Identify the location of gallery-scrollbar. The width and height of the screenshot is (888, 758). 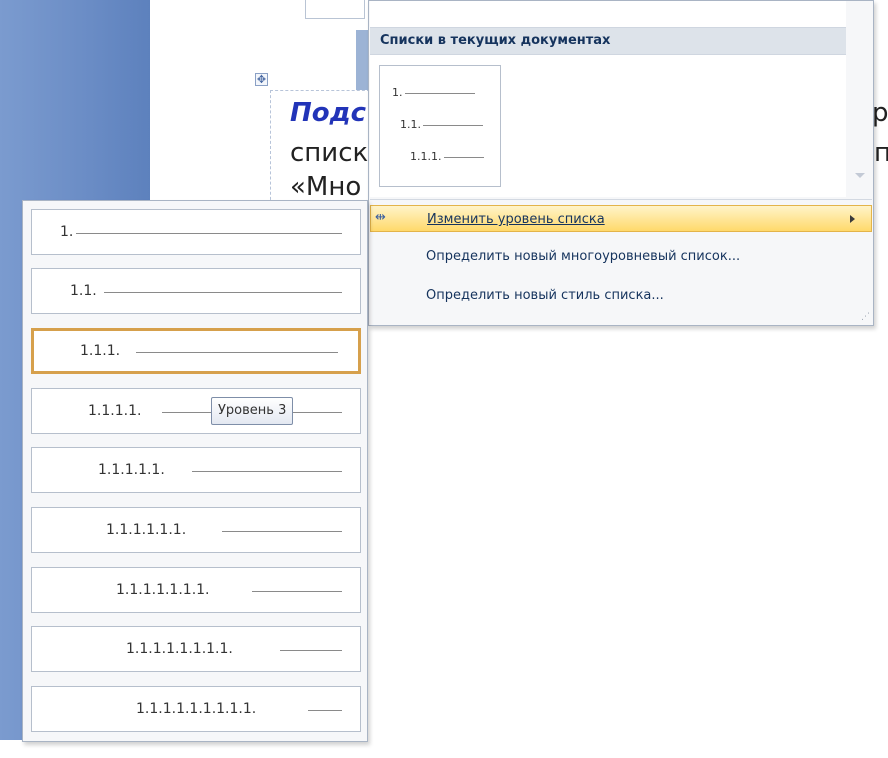
(860, 99).